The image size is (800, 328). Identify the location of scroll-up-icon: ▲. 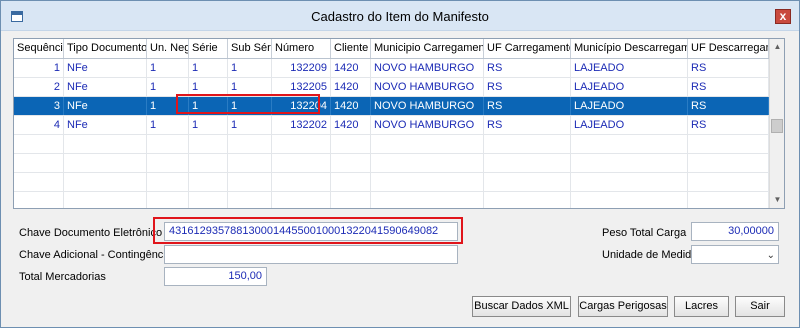
(777, 47).